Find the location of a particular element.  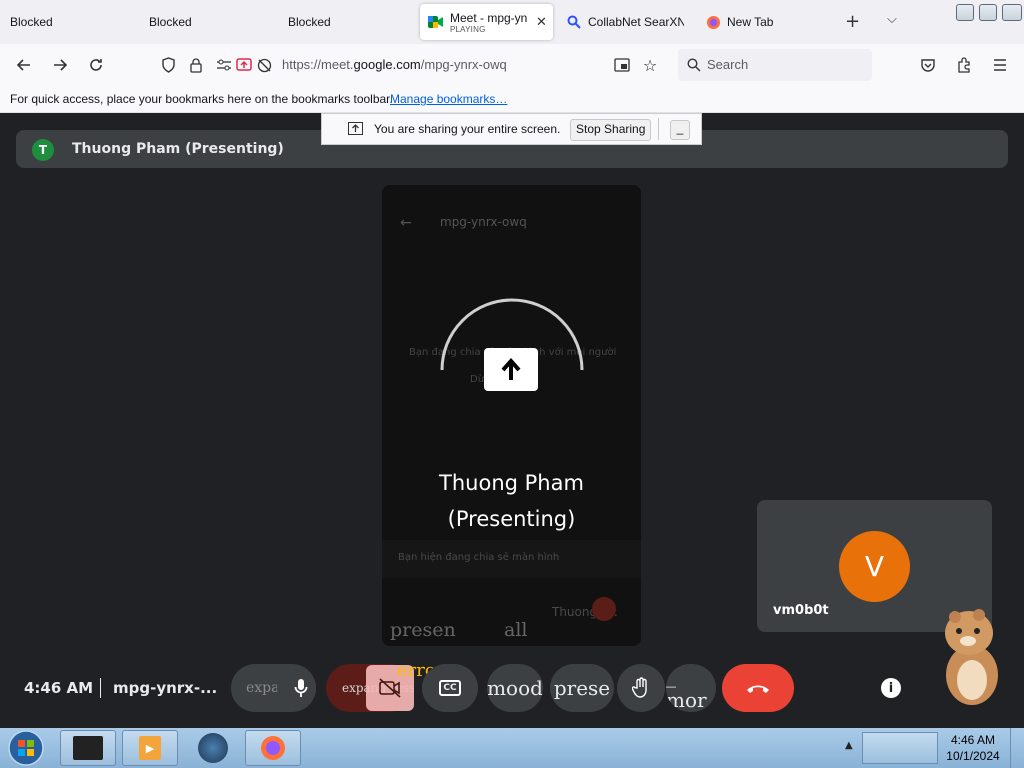

meeting-clock: 4:46 AM is located at coordinates (59, 688).